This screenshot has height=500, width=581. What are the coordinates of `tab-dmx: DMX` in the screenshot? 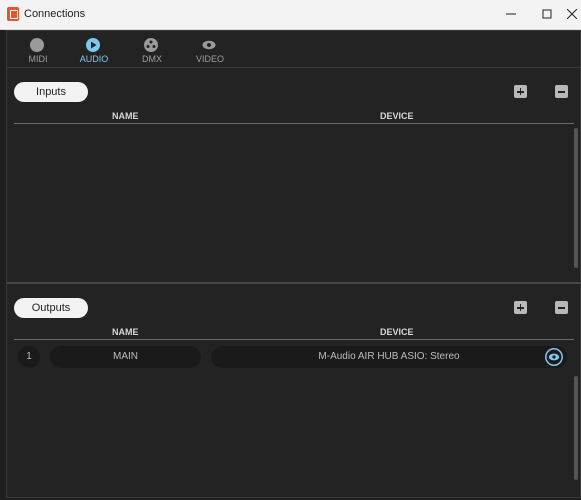 It's located at (152, 50).